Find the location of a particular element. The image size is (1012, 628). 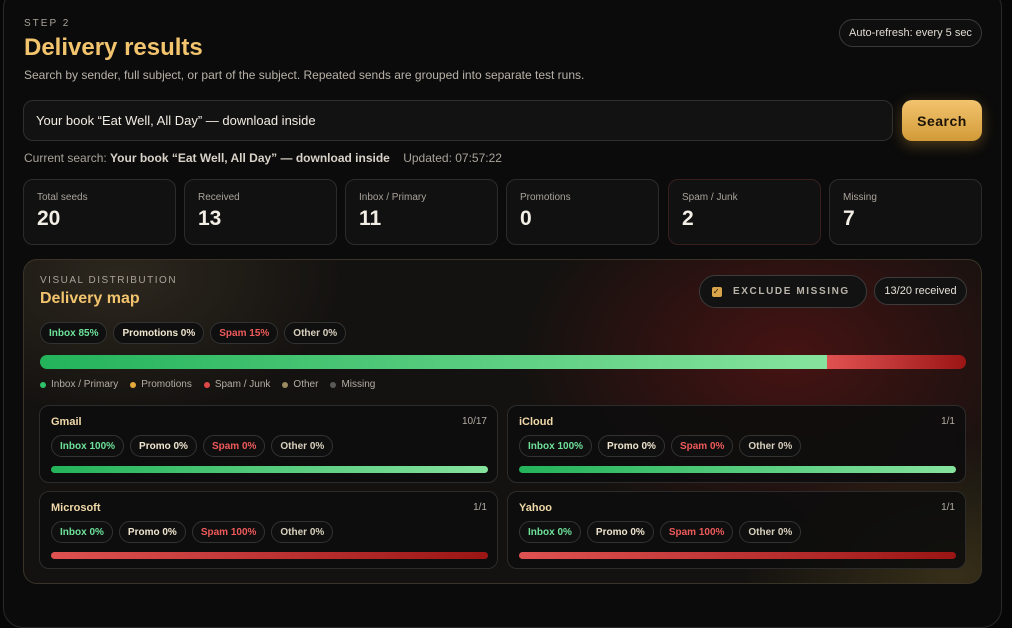

step-label: STEP 2 is located at coordinates (47, 23).